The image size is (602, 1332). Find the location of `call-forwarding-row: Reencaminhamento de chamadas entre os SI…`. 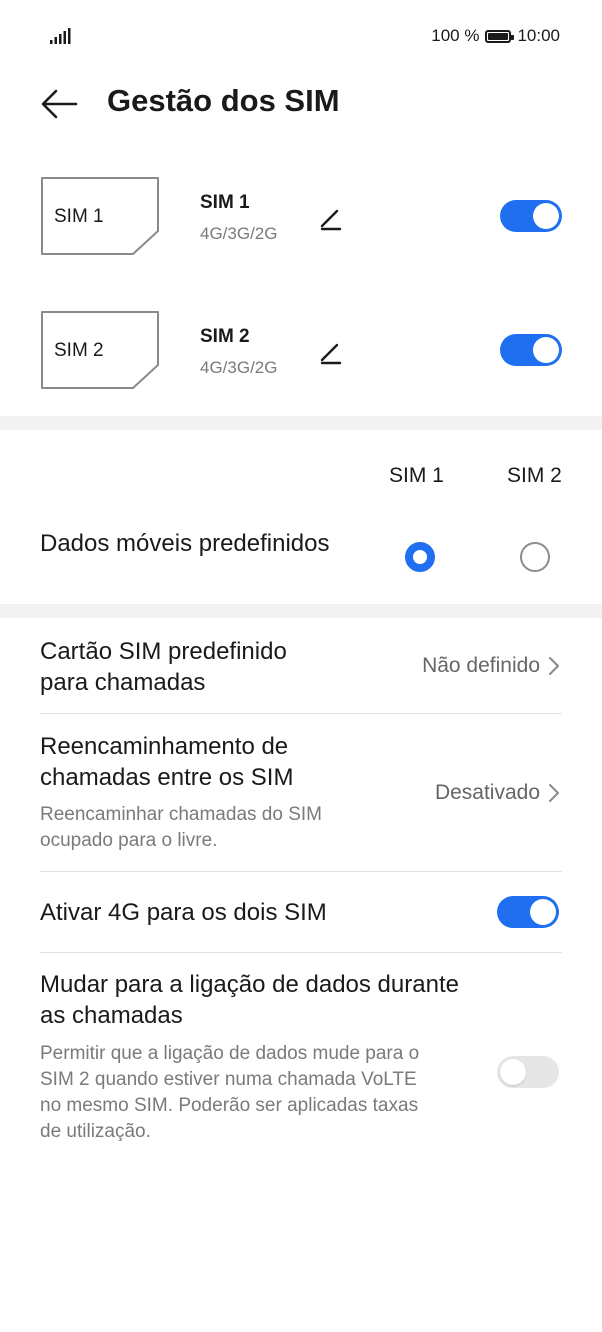

call-forwarding-row: Reencaminhamento de chamadas entre os SI… is located at coordinates (301, 792).